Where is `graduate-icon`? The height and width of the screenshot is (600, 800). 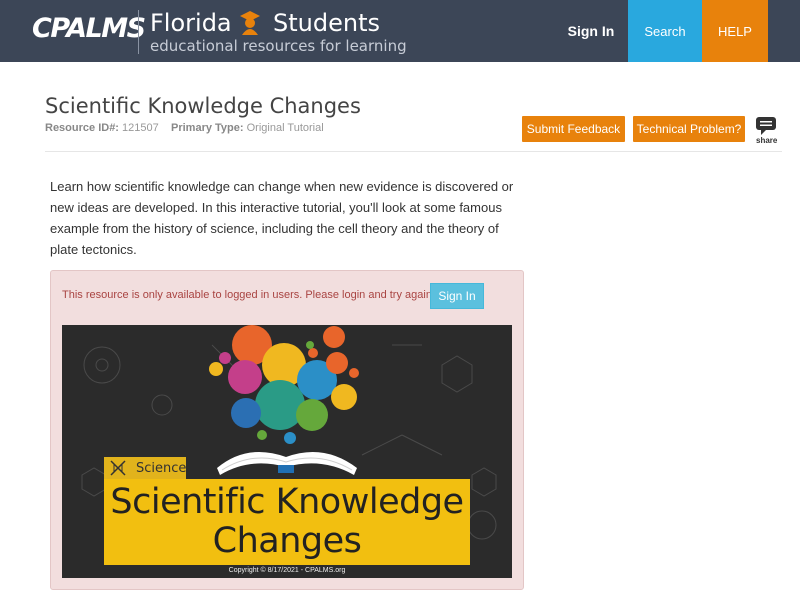 graduate-icon is located at coordinates (250, 23).